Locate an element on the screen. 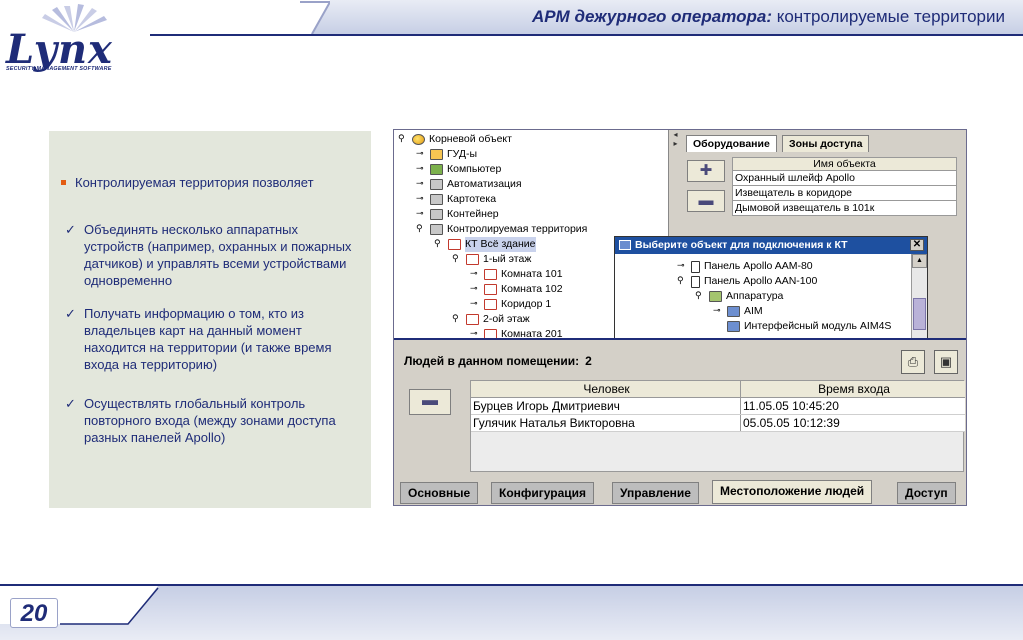 This screenshot has width=1023, height=640. panel-icon is located at coordinates (695, 281).